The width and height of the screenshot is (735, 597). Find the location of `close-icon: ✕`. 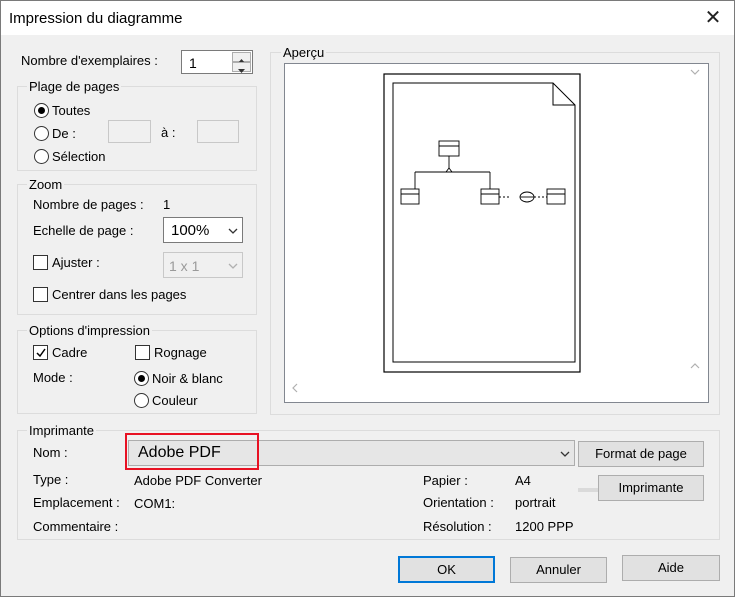

close-icon: ✕ is located at coordinates (713, 18).